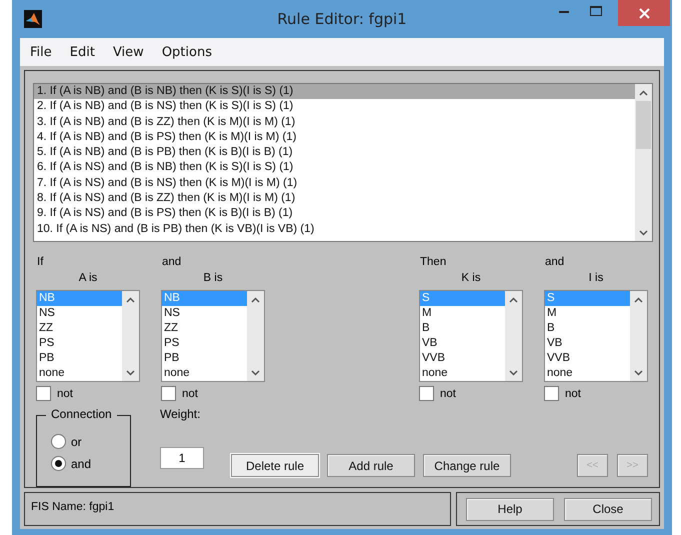  I want to click on rule-item: 4. If (A is NB) and (B is PS) then (K is M)(I is M) (1), so click(334, 138).